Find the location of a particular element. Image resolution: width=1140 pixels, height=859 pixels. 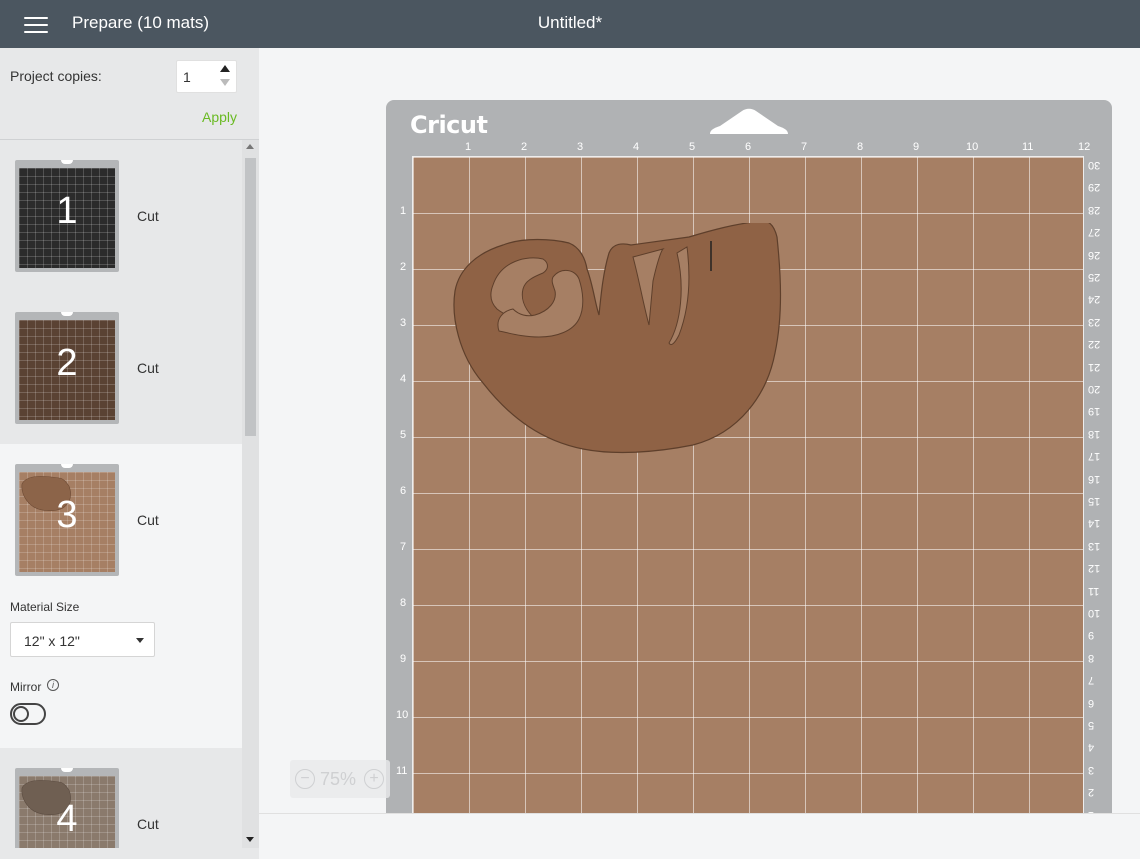

zoom-out-icon: − is located at coordinates (305, 779).